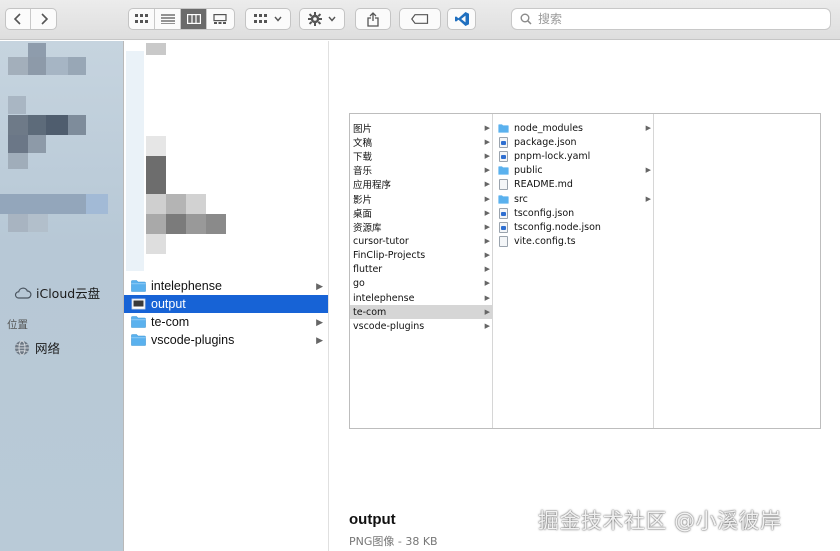 This screenshot has width=840, height=551. What do you see at coordinates (393, 541) in the screenshot?
I see `preview-file-info: PNG图像 - 38 KB` at bounding box center [393, 541].